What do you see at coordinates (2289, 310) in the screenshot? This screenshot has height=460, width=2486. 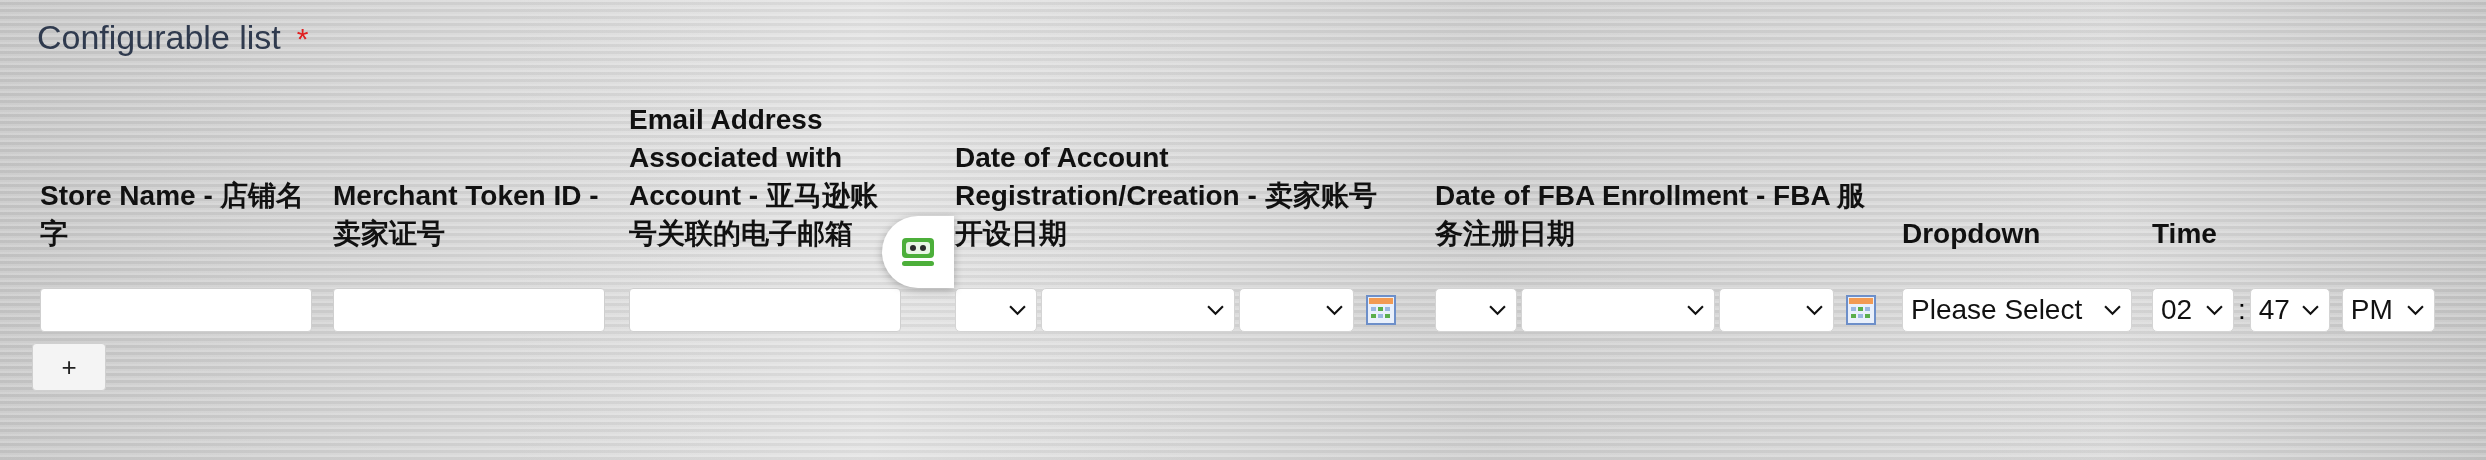 I see `minute-select: 47` at bounding box center [2289, 310].